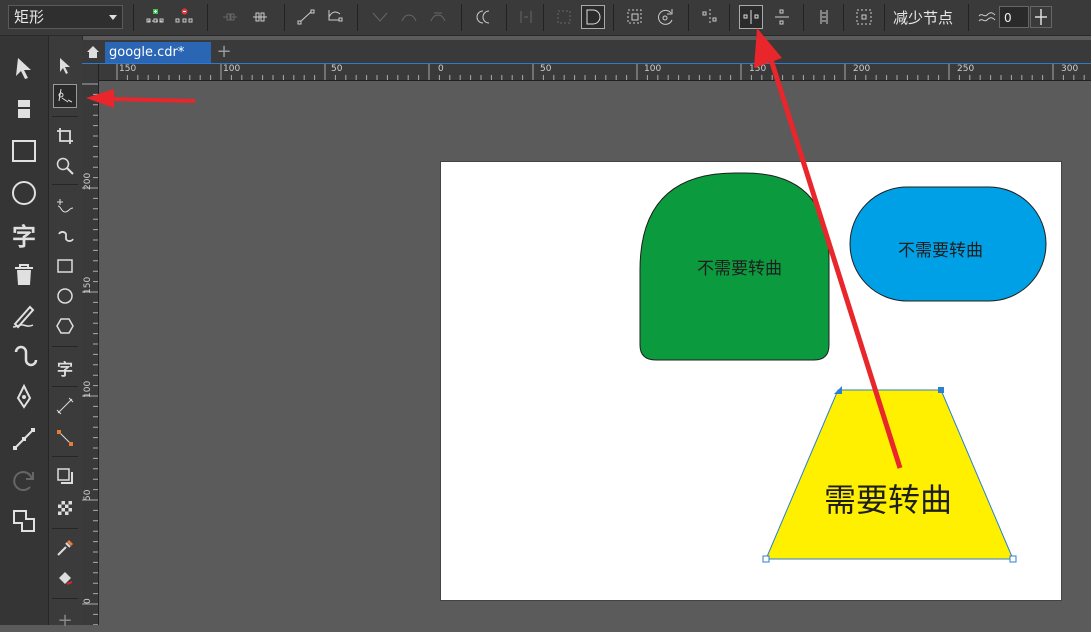  Describe the element at coordinates (141, 98) in the screenshot. I see `annotation-arrow-to-shape-tool` at that location.